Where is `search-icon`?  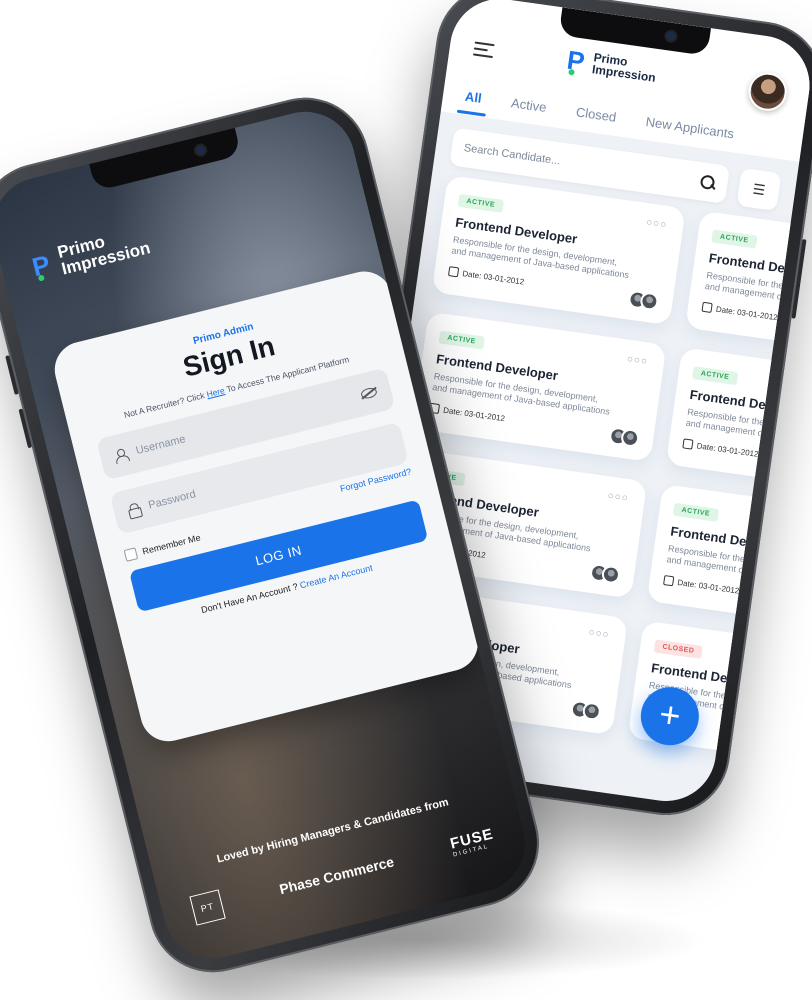
search-icon is located at coordinates (707, 182).